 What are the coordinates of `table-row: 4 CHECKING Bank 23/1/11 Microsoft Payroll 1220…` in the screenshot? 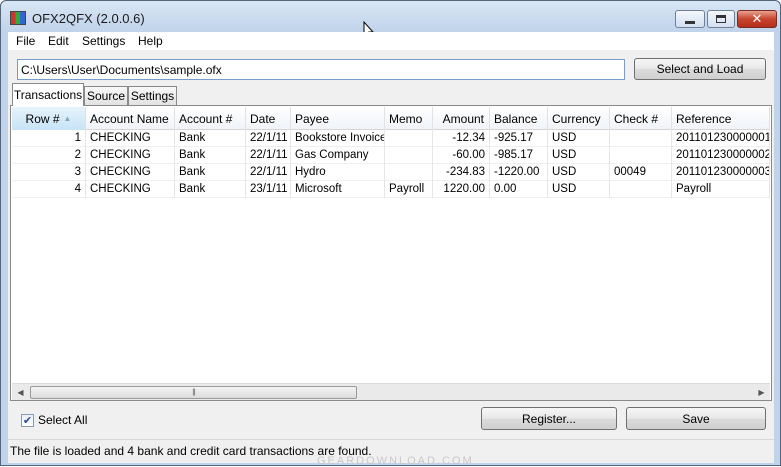 It's located at (391, 189).